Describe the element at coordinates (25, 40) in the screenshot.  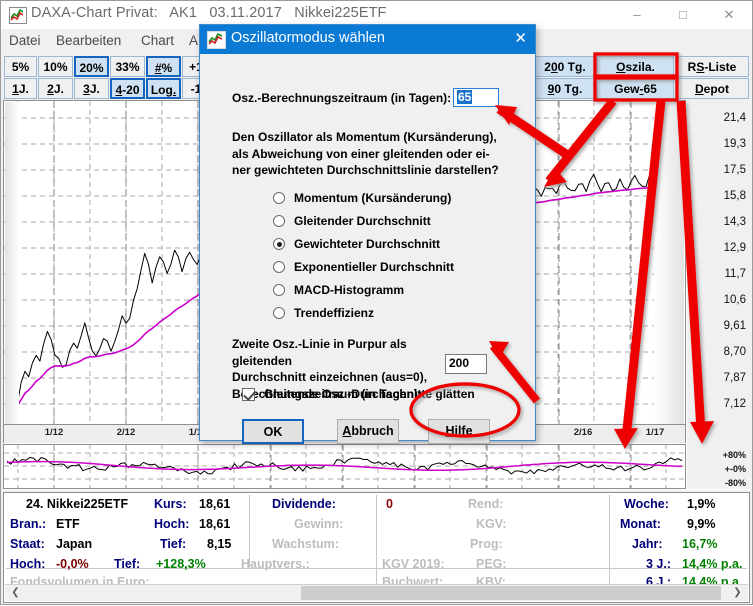
I see `menu-item-datei: Datei` at that location.